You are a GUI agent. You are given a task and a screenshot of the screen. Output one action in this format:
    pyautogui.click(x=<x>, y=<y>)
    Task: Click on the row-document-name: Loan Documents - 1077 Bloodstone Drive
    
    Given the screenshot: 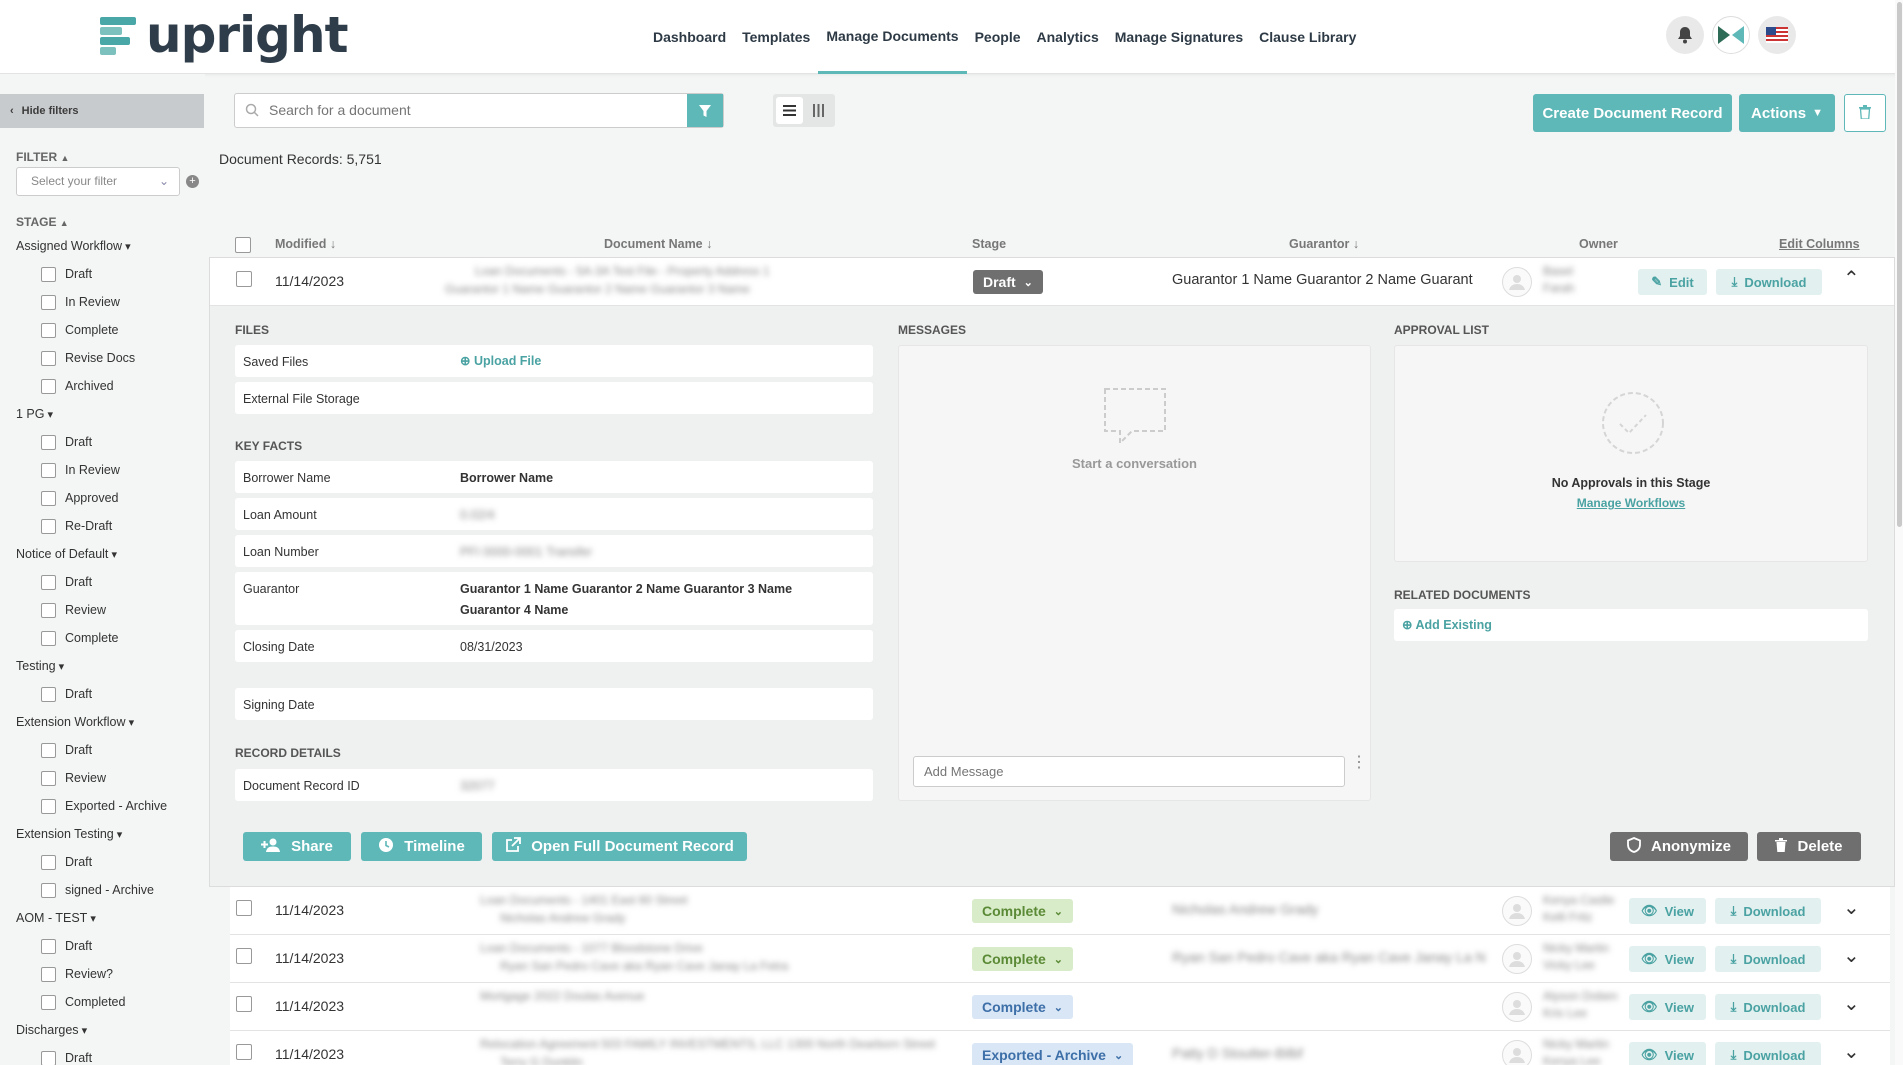 What is the action you would take?
    pyautogui.click(x=591, y=948)
    